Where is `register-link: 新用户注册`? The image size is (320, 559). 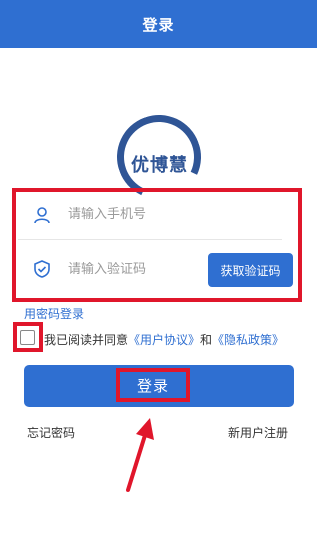
register-link: 新用户注册 is located at coordinates (258, 432).